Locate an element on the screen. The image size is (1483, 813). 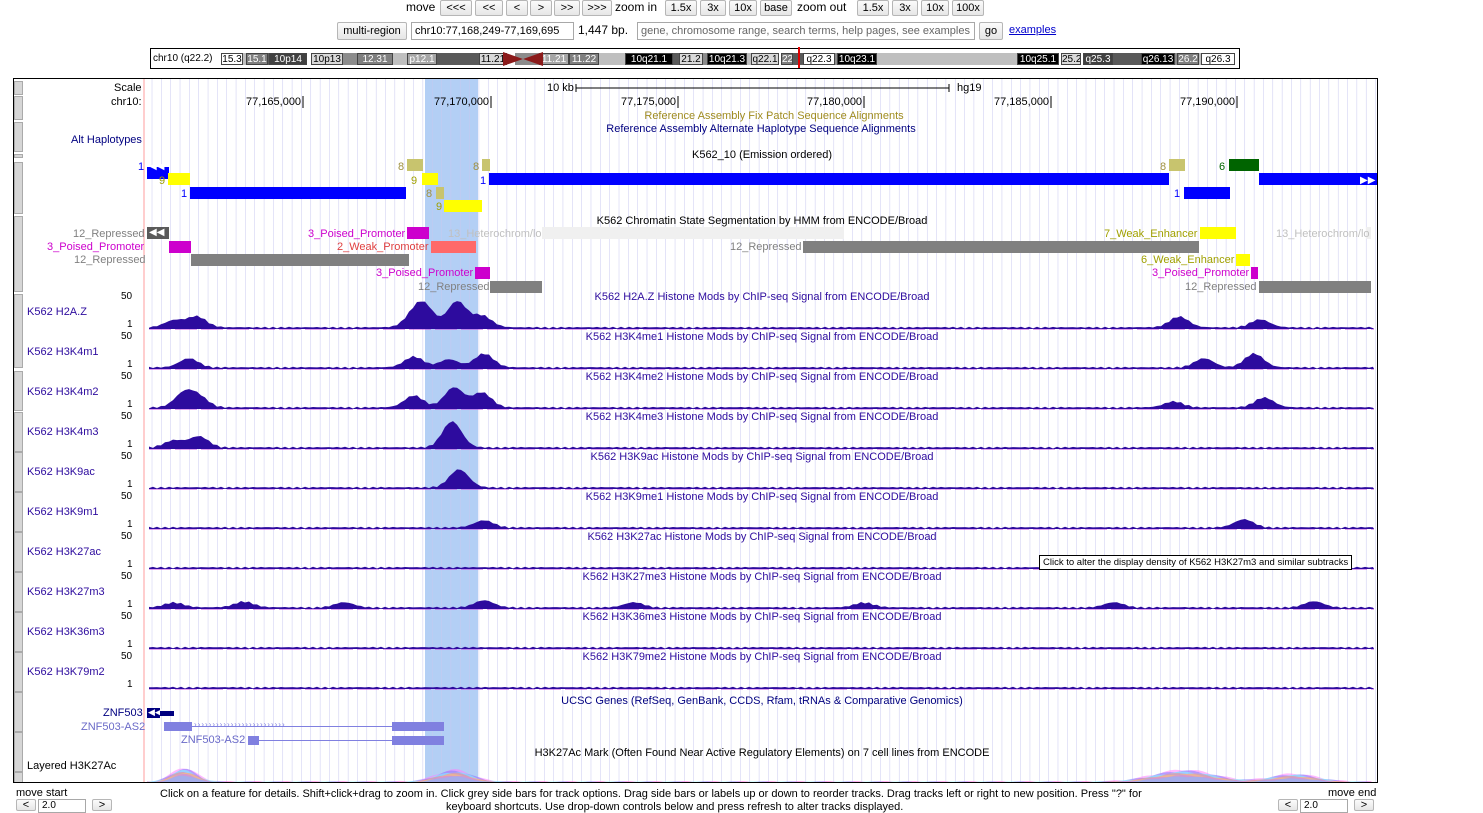
zoom-out-10x-button: 10x is located at coordinates (935, 8).